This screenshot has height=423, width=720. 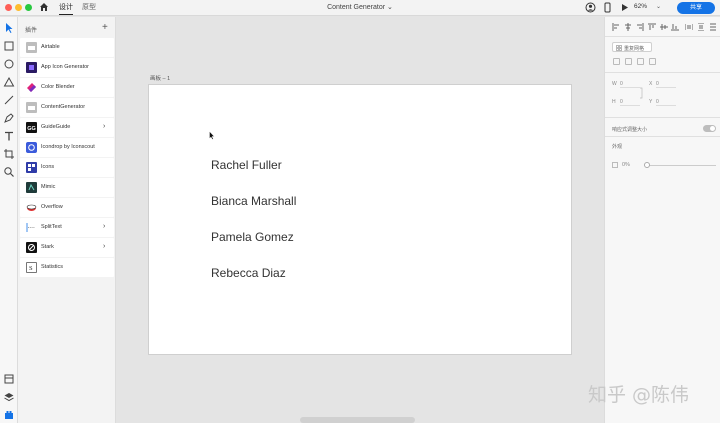 I want to click on repeat-grid-label: 重复网格, so click(x=634, y=49).